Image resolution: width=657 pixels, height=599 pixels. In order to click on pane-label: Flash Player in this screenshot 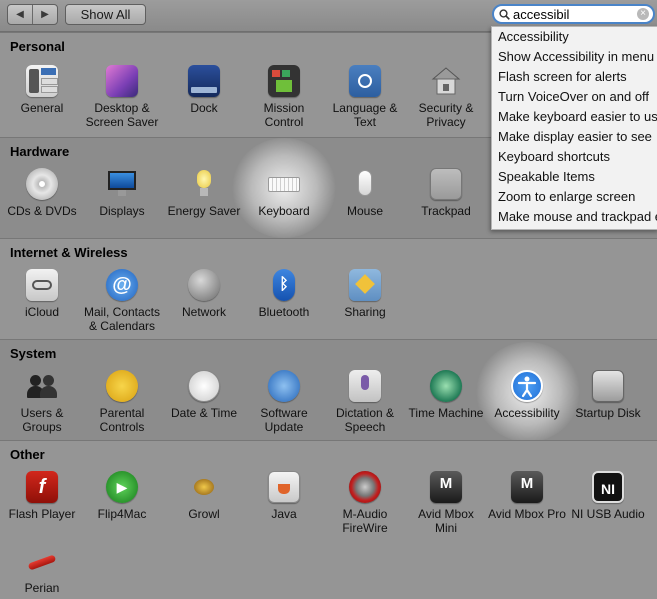, I will do `click(42, 514)`.